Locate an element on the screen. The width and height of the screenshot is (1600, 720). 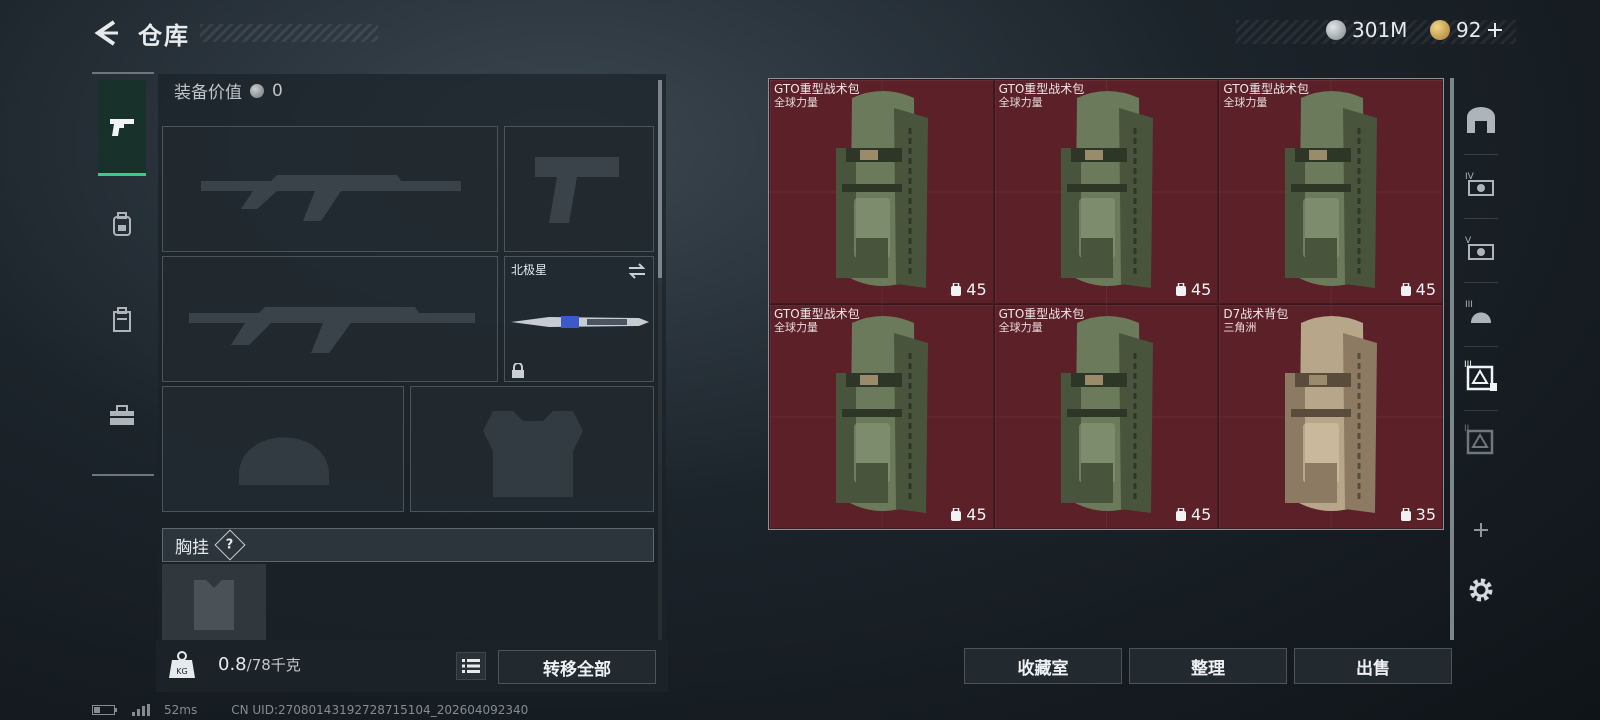
svg-text: II is located at coordinates (1466, 429).